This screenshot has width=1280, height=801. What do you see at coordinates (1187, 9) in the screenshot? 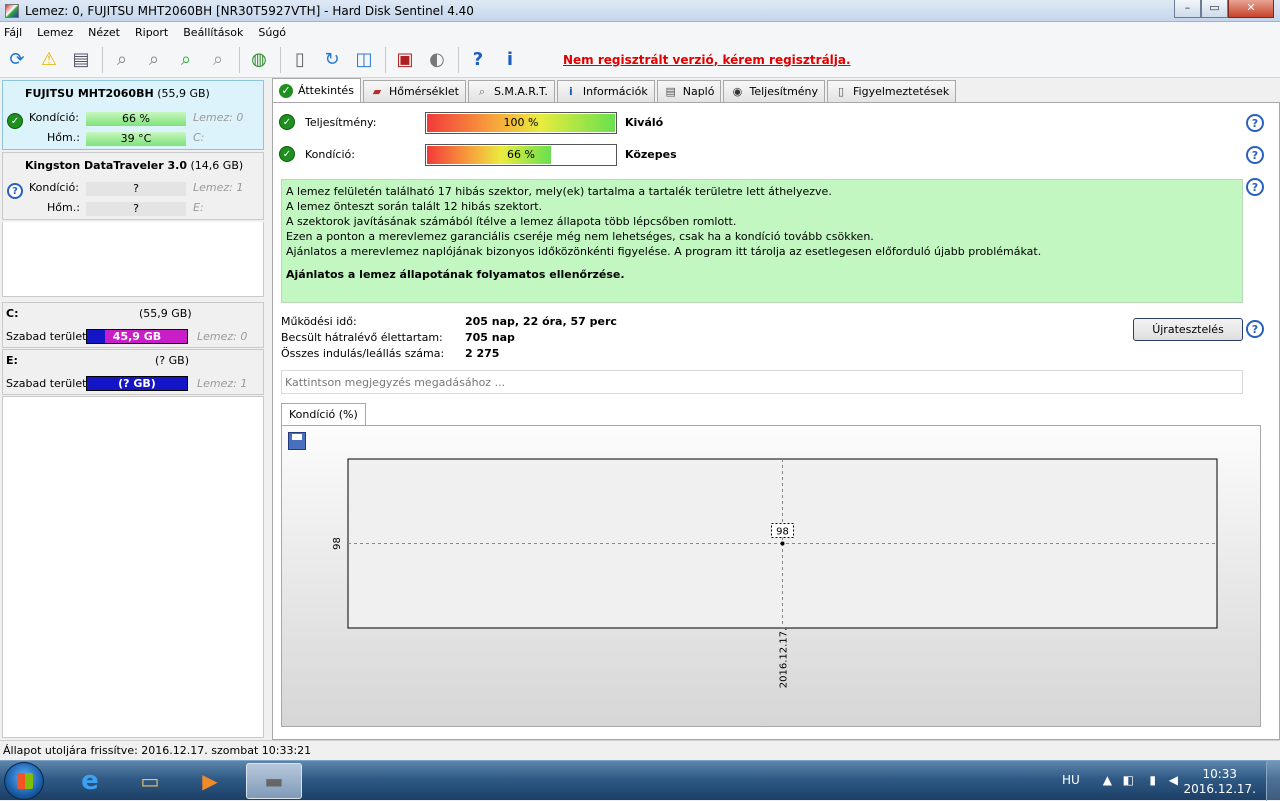
I see `minimize-button: –` at bounding box center [1187, 9].